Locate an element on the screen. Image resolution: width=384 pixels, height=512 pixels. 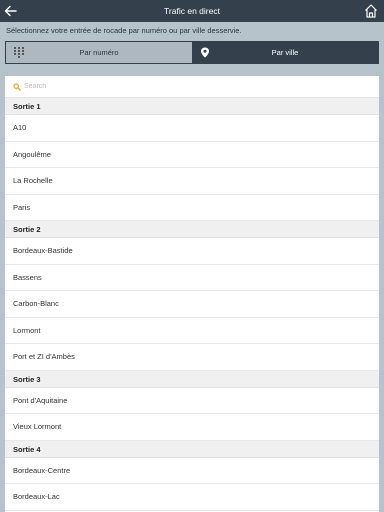
tab-by-city: Par ville is located at coordinates (285, 52).